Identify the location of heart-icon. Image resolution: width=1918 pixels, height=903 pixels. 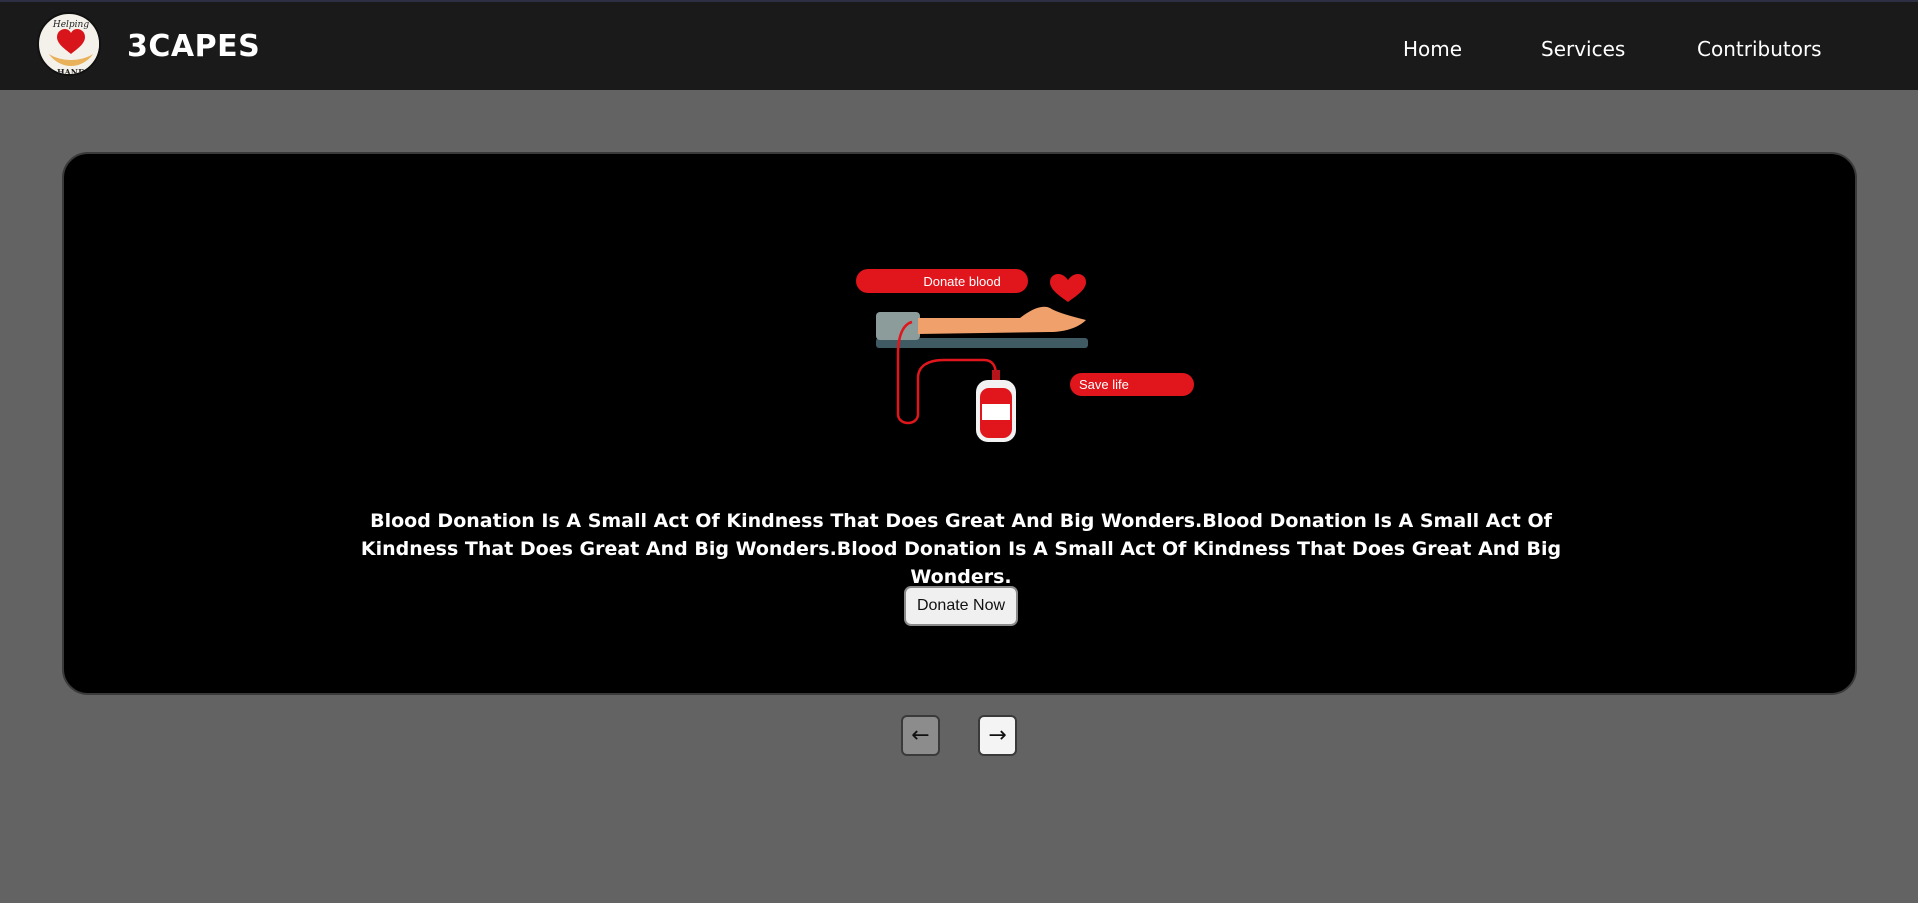
(1068, 288).